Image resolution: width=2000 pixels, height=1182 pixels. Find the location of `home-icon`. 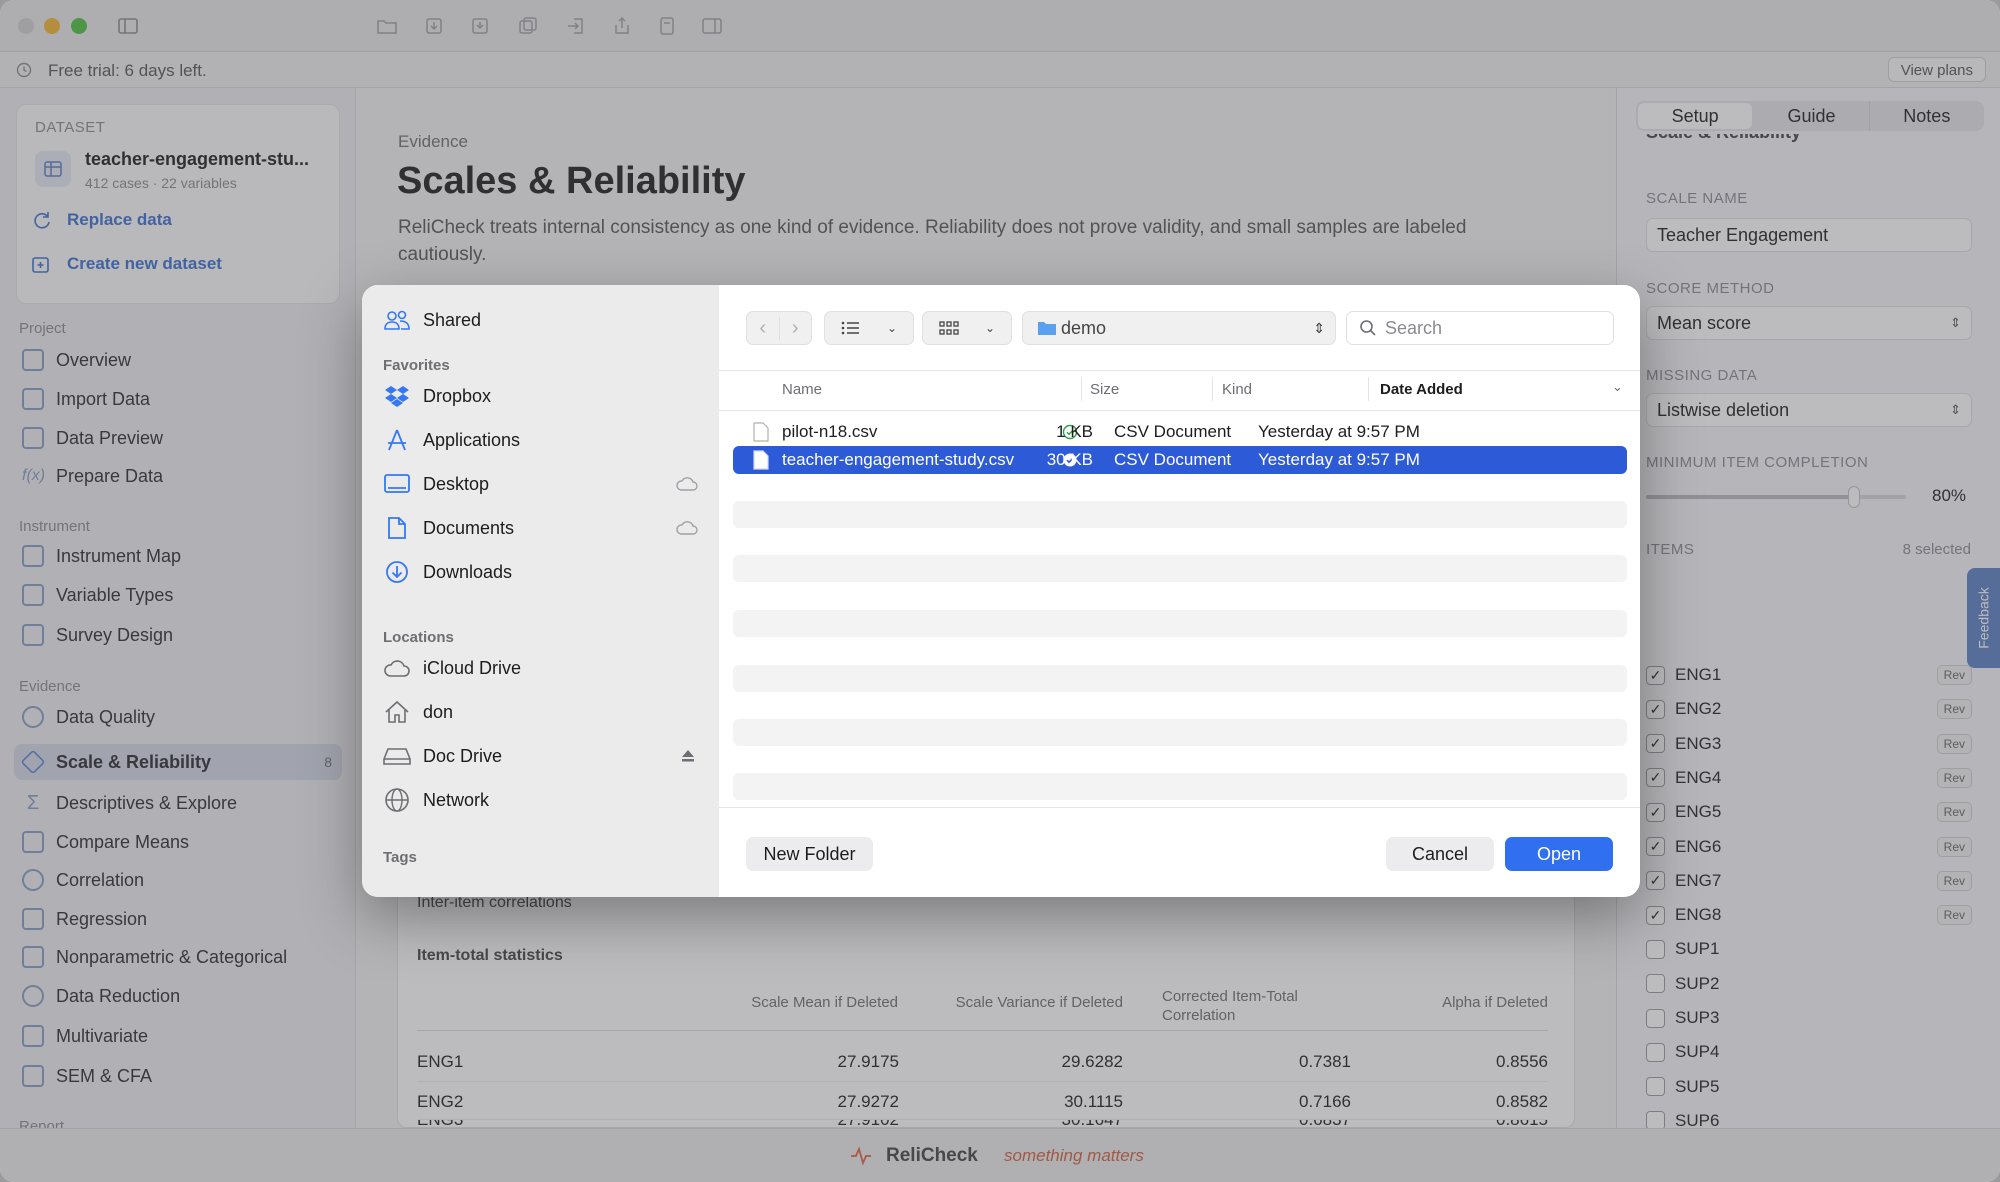

home-icon is located at coordinates (397, 711).